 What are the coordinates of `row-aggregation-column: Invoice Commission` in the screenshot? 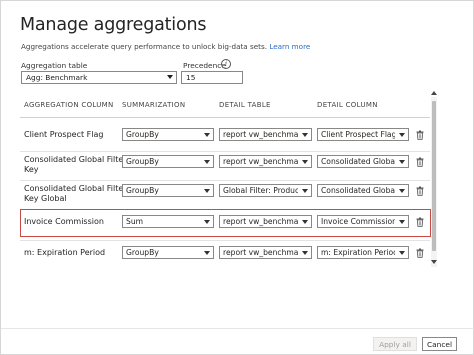 It's located at (64, 222).